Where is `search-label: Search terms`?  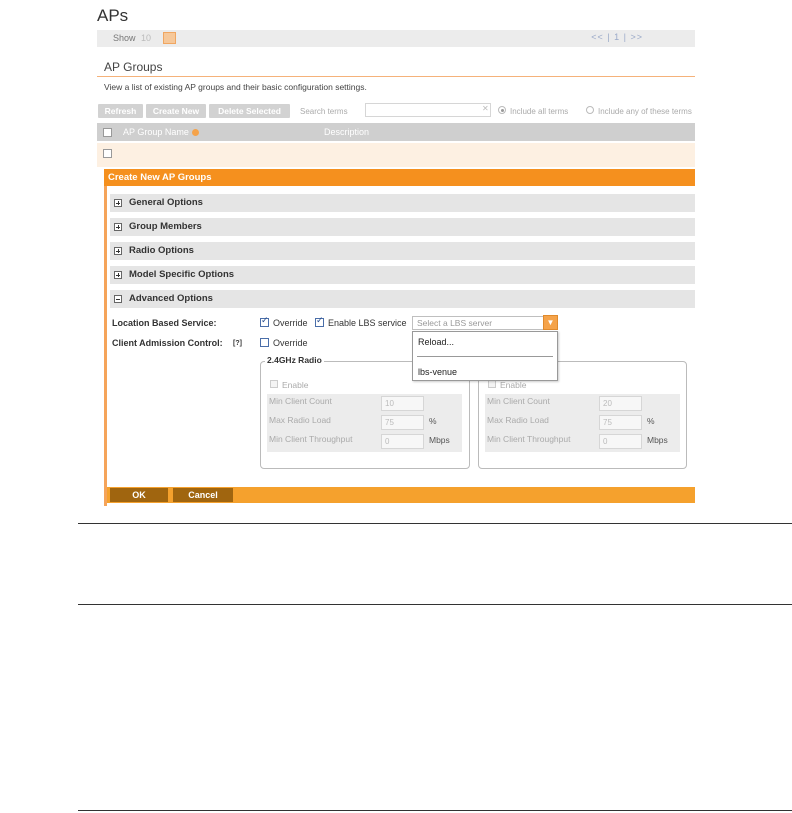
search-label: Search terms is located at coordinates (324, 111).